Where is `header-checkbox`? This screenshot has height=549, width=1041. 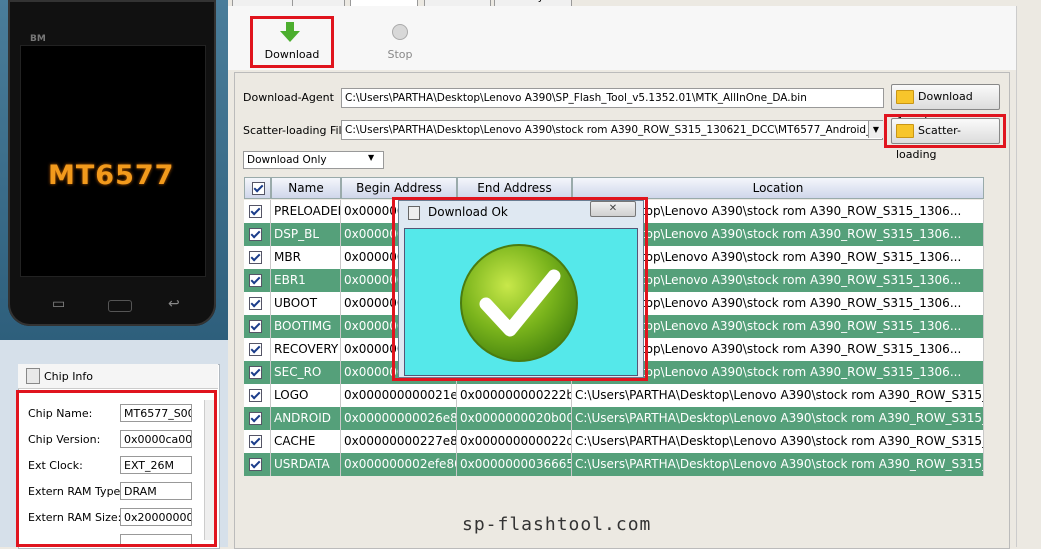 header-checkbox is located at coordinates (258, 188).